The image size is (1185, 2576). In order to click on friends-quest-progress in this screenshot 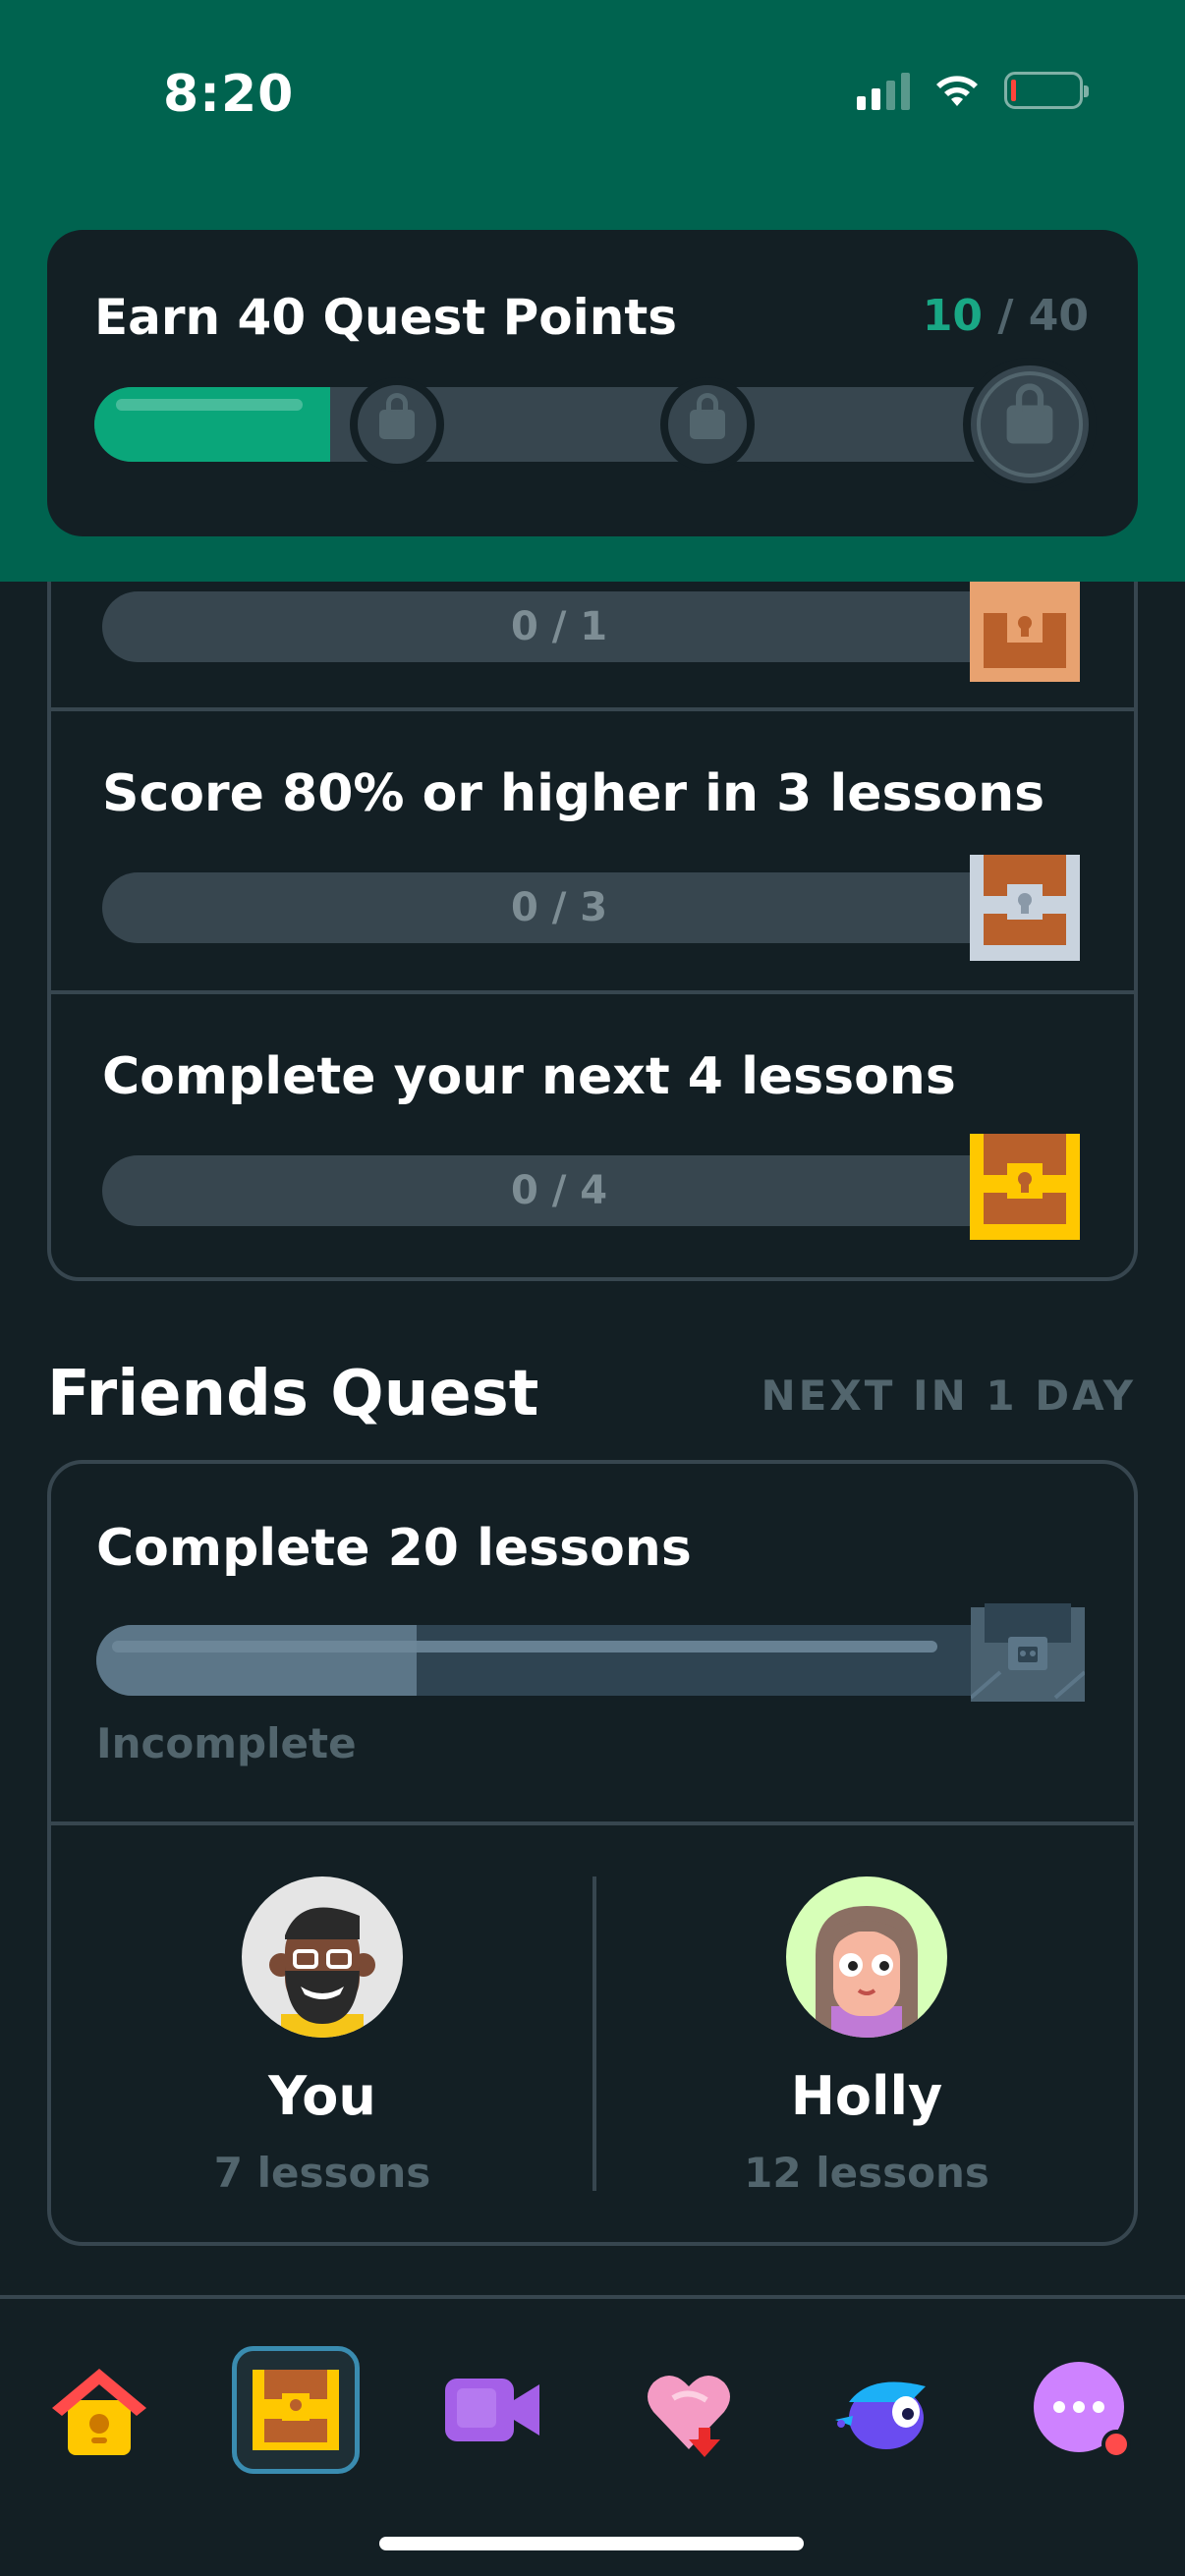, I will do `click(553, 1660)`.